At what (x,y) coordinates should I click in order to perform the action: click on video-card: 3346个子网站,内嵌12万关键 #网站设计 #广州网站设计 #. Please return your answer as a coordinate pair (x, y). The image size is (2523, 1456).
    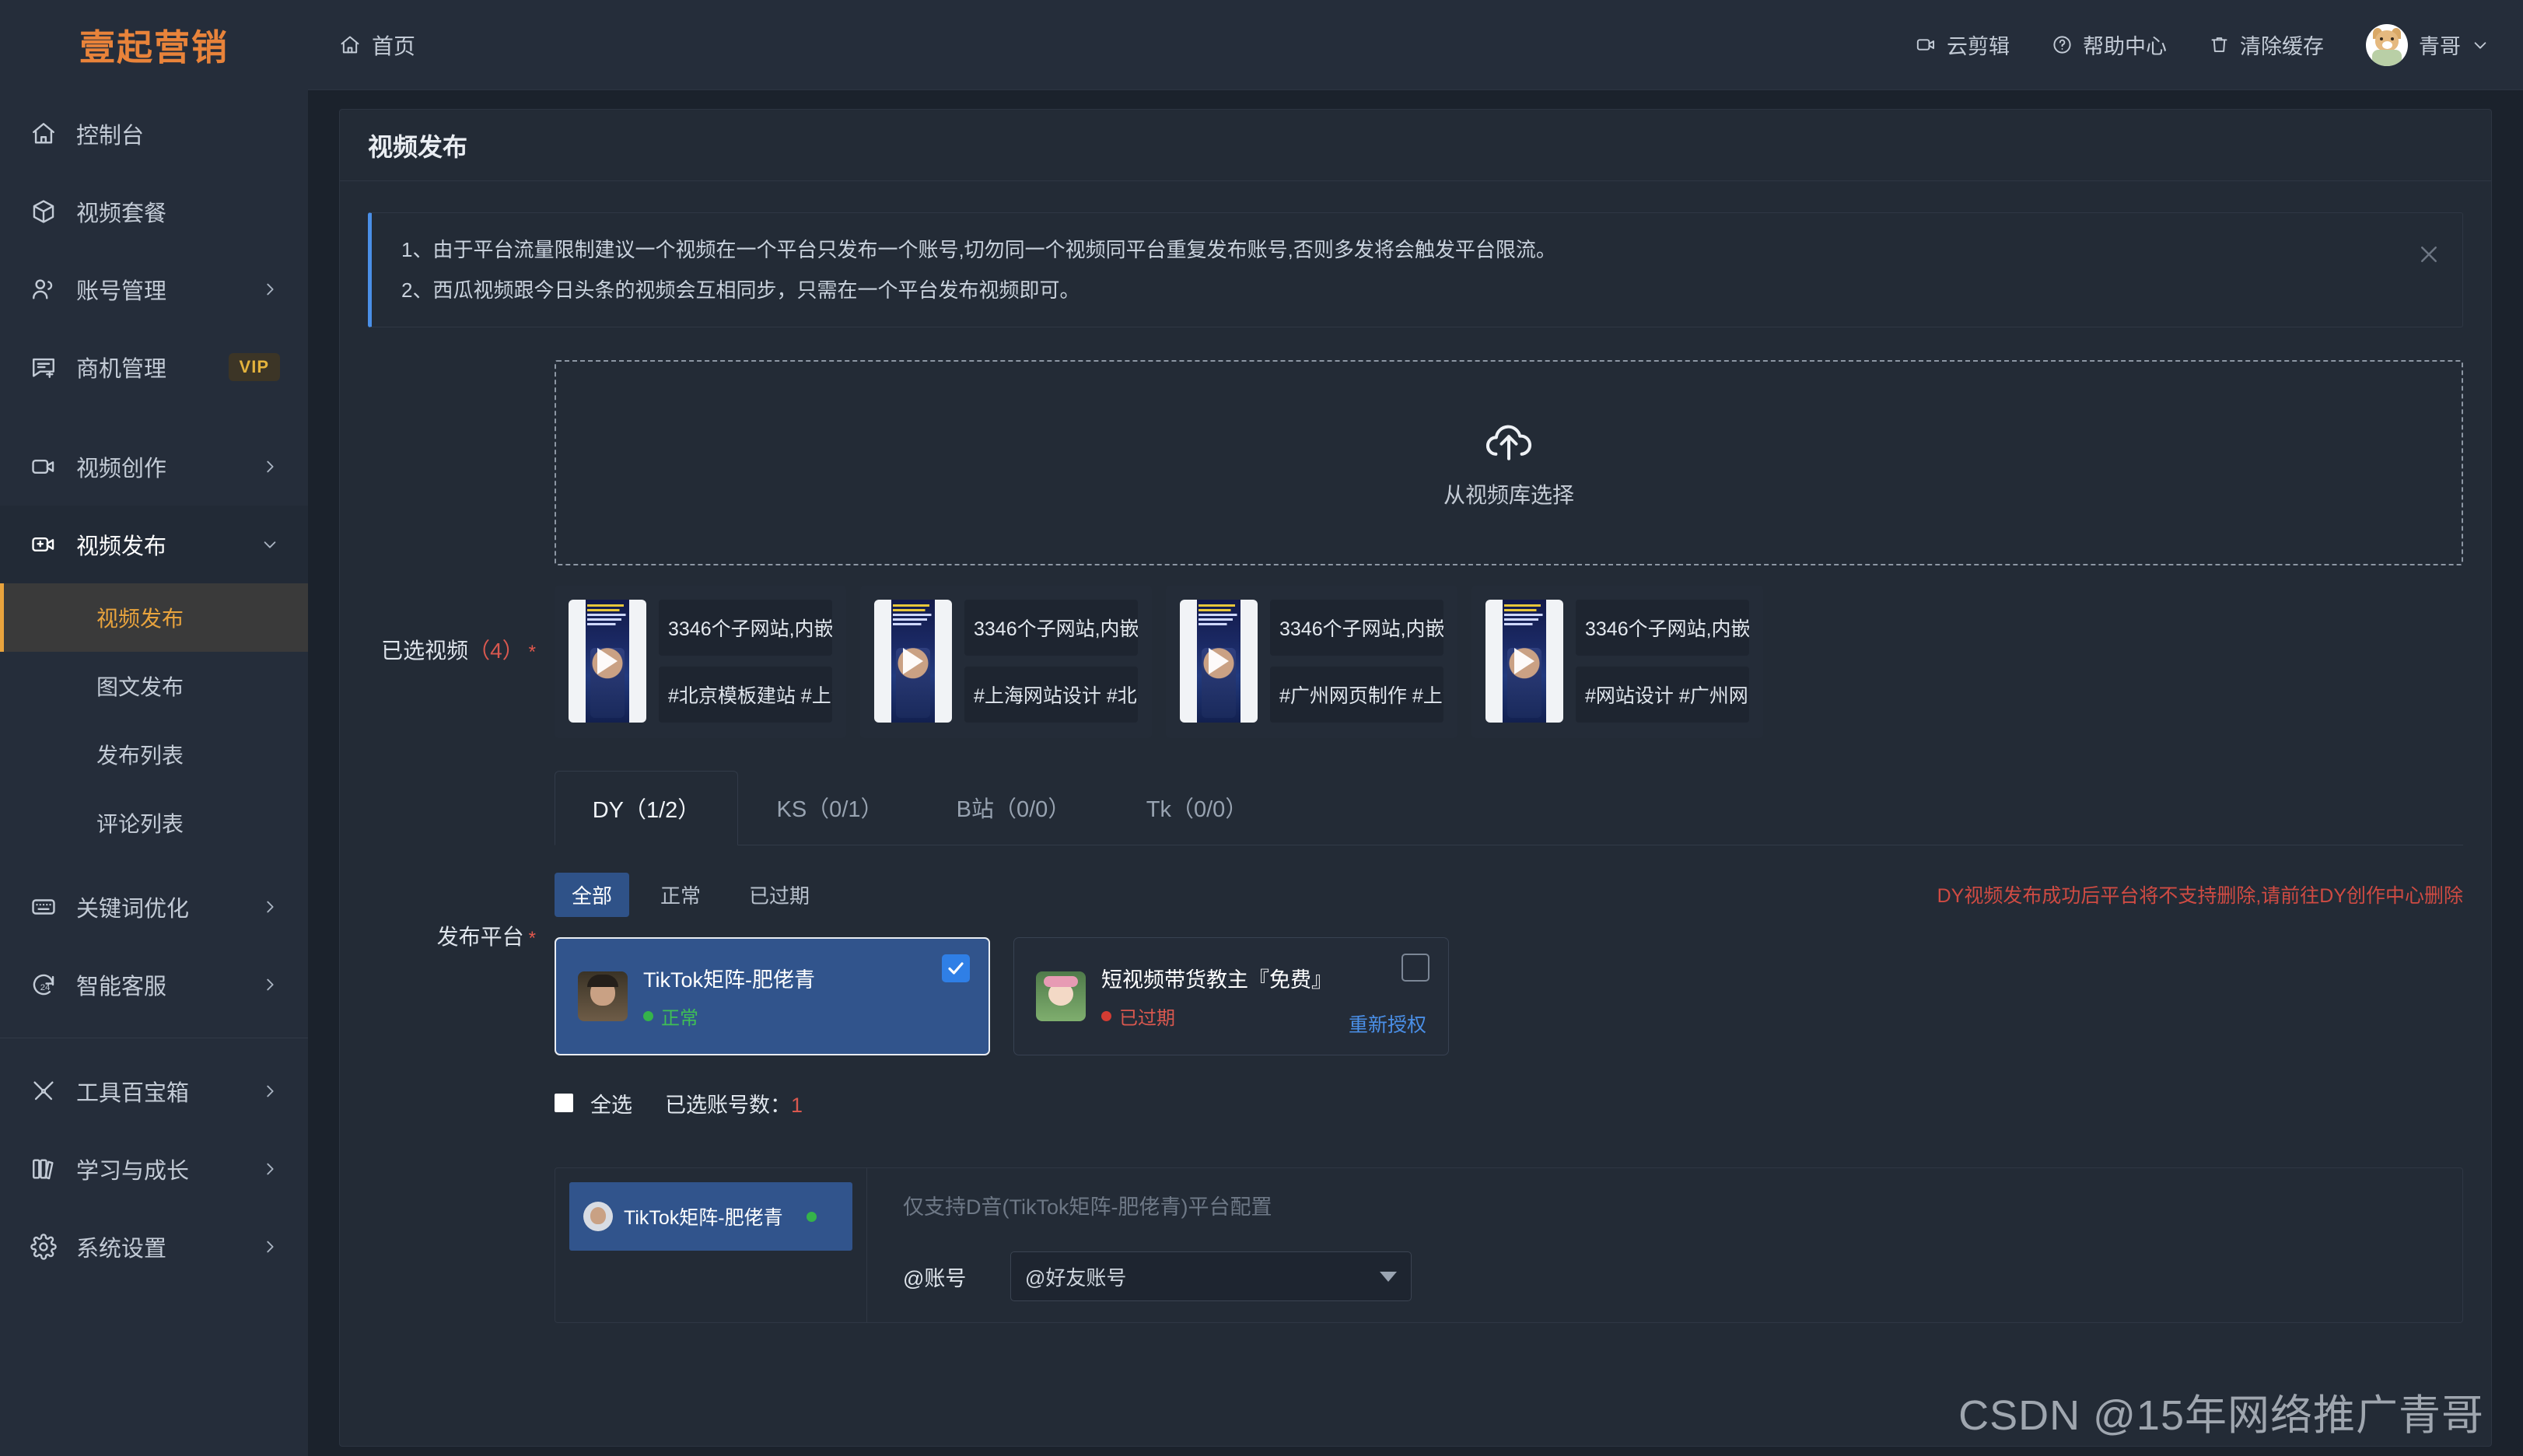
    Looking at the image, I should click on (1617, 662).